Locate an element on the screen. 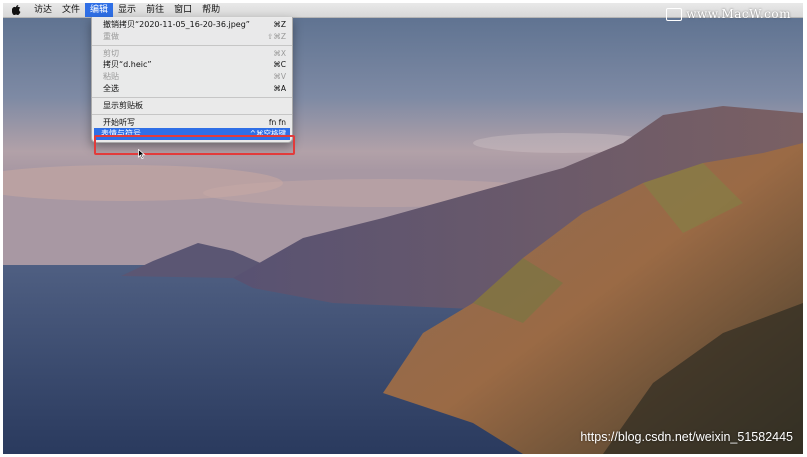  menu-go: 前往 is located at coordinates (155, 10).